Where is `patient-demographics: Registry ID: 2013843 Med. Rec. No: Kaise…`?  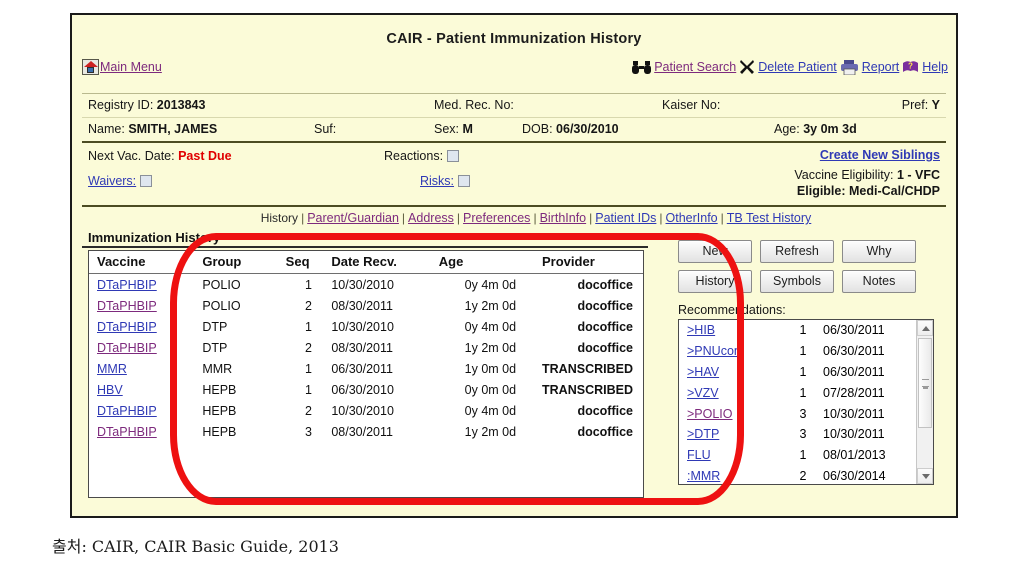 patient-demographics: Registry ID: 2013843 Med. Rec. No: Kaise… is located at coordinates (514, 118).